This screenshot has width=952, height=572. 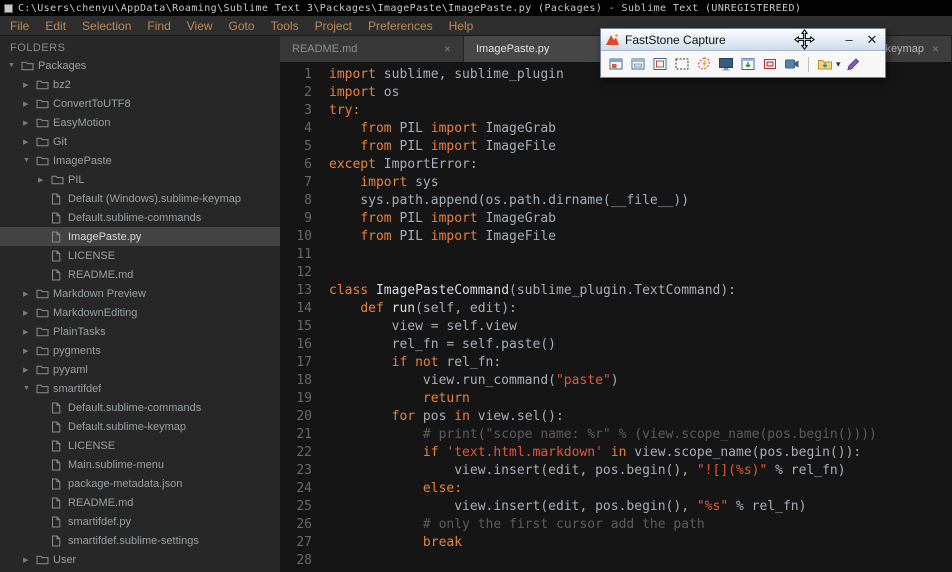 I want to click on tree-folder-converttoutf8: ▶ ConvertToUTF8, so click(x=140, y=103).